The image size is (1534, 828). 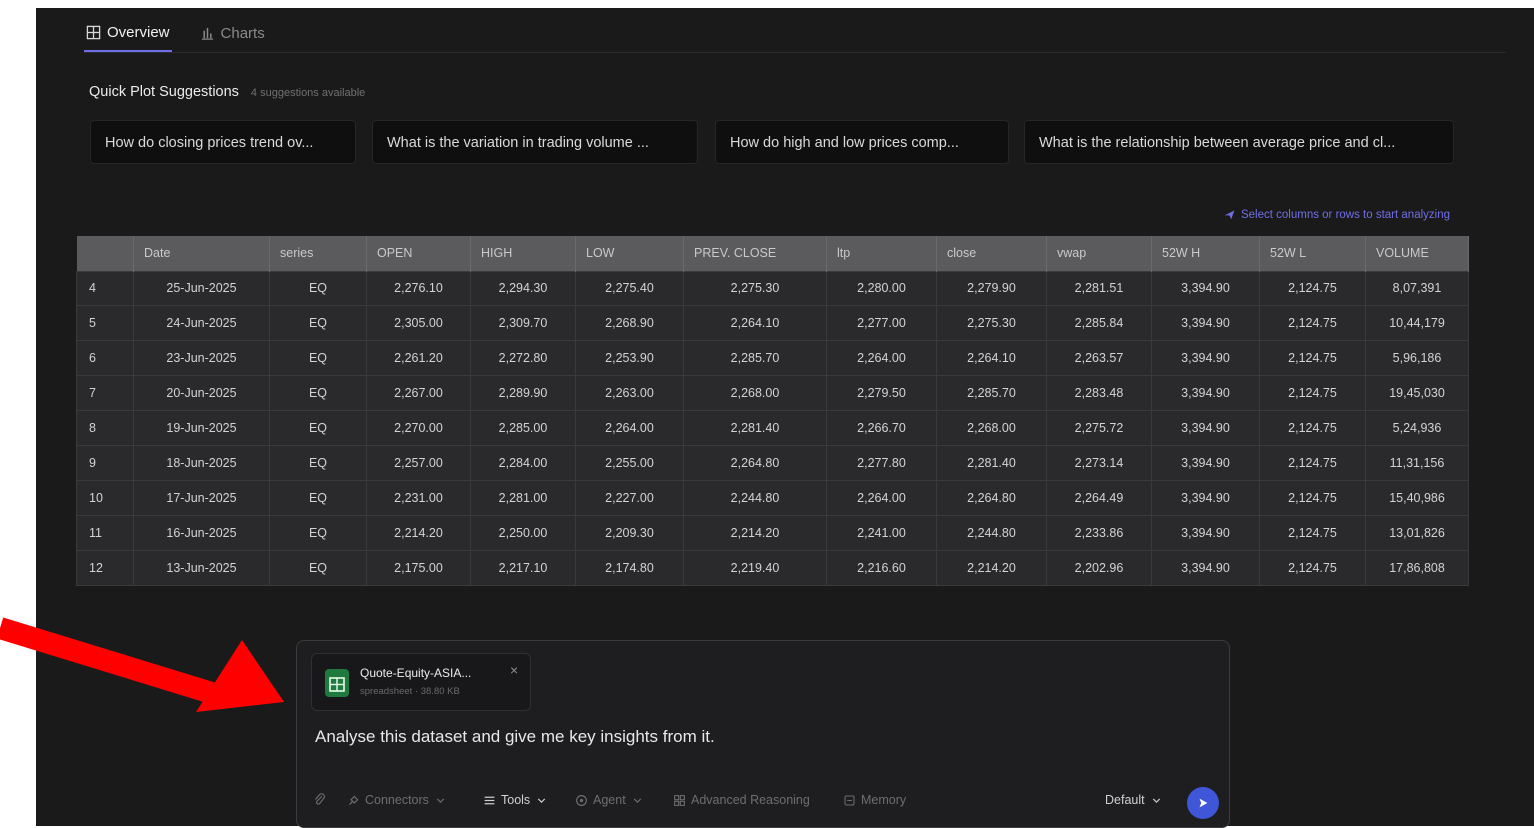 What do you see at coordinates (1417, 358) in the screenshot?
I see `table-cell: 5,96,186` at bounding box center [1417, 358].